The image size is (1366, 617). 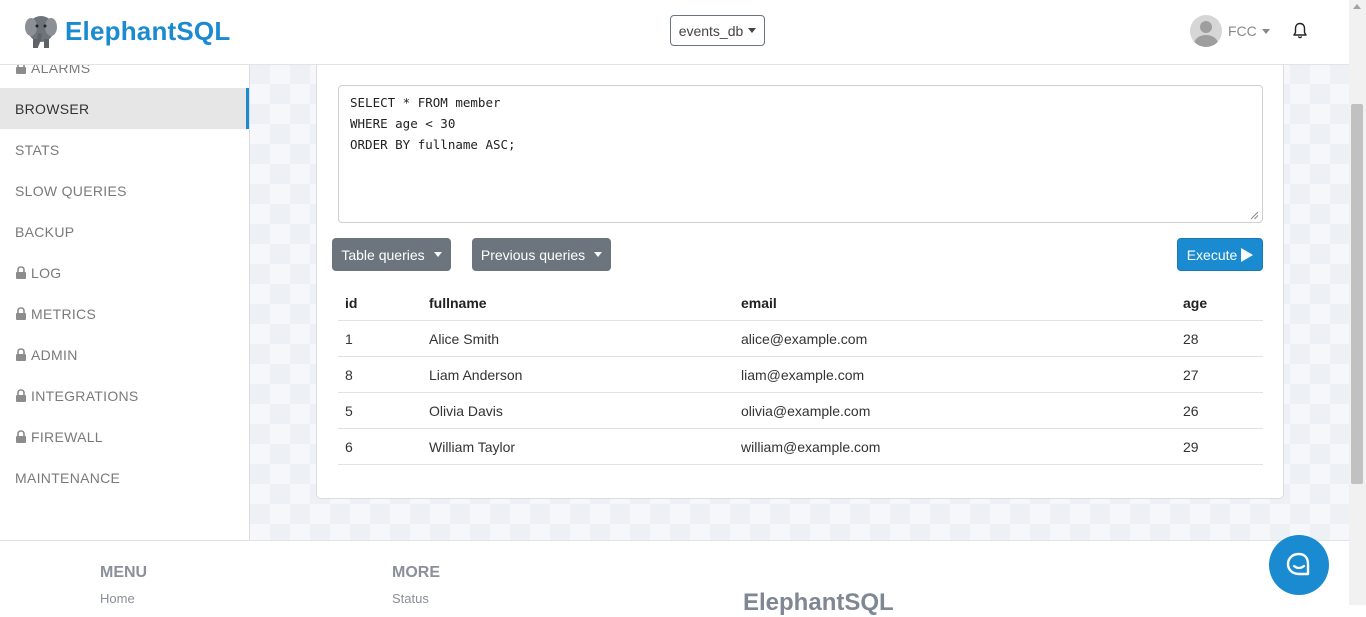 I want to click on cell-email: william@example.com, so click(x=955, y=446).